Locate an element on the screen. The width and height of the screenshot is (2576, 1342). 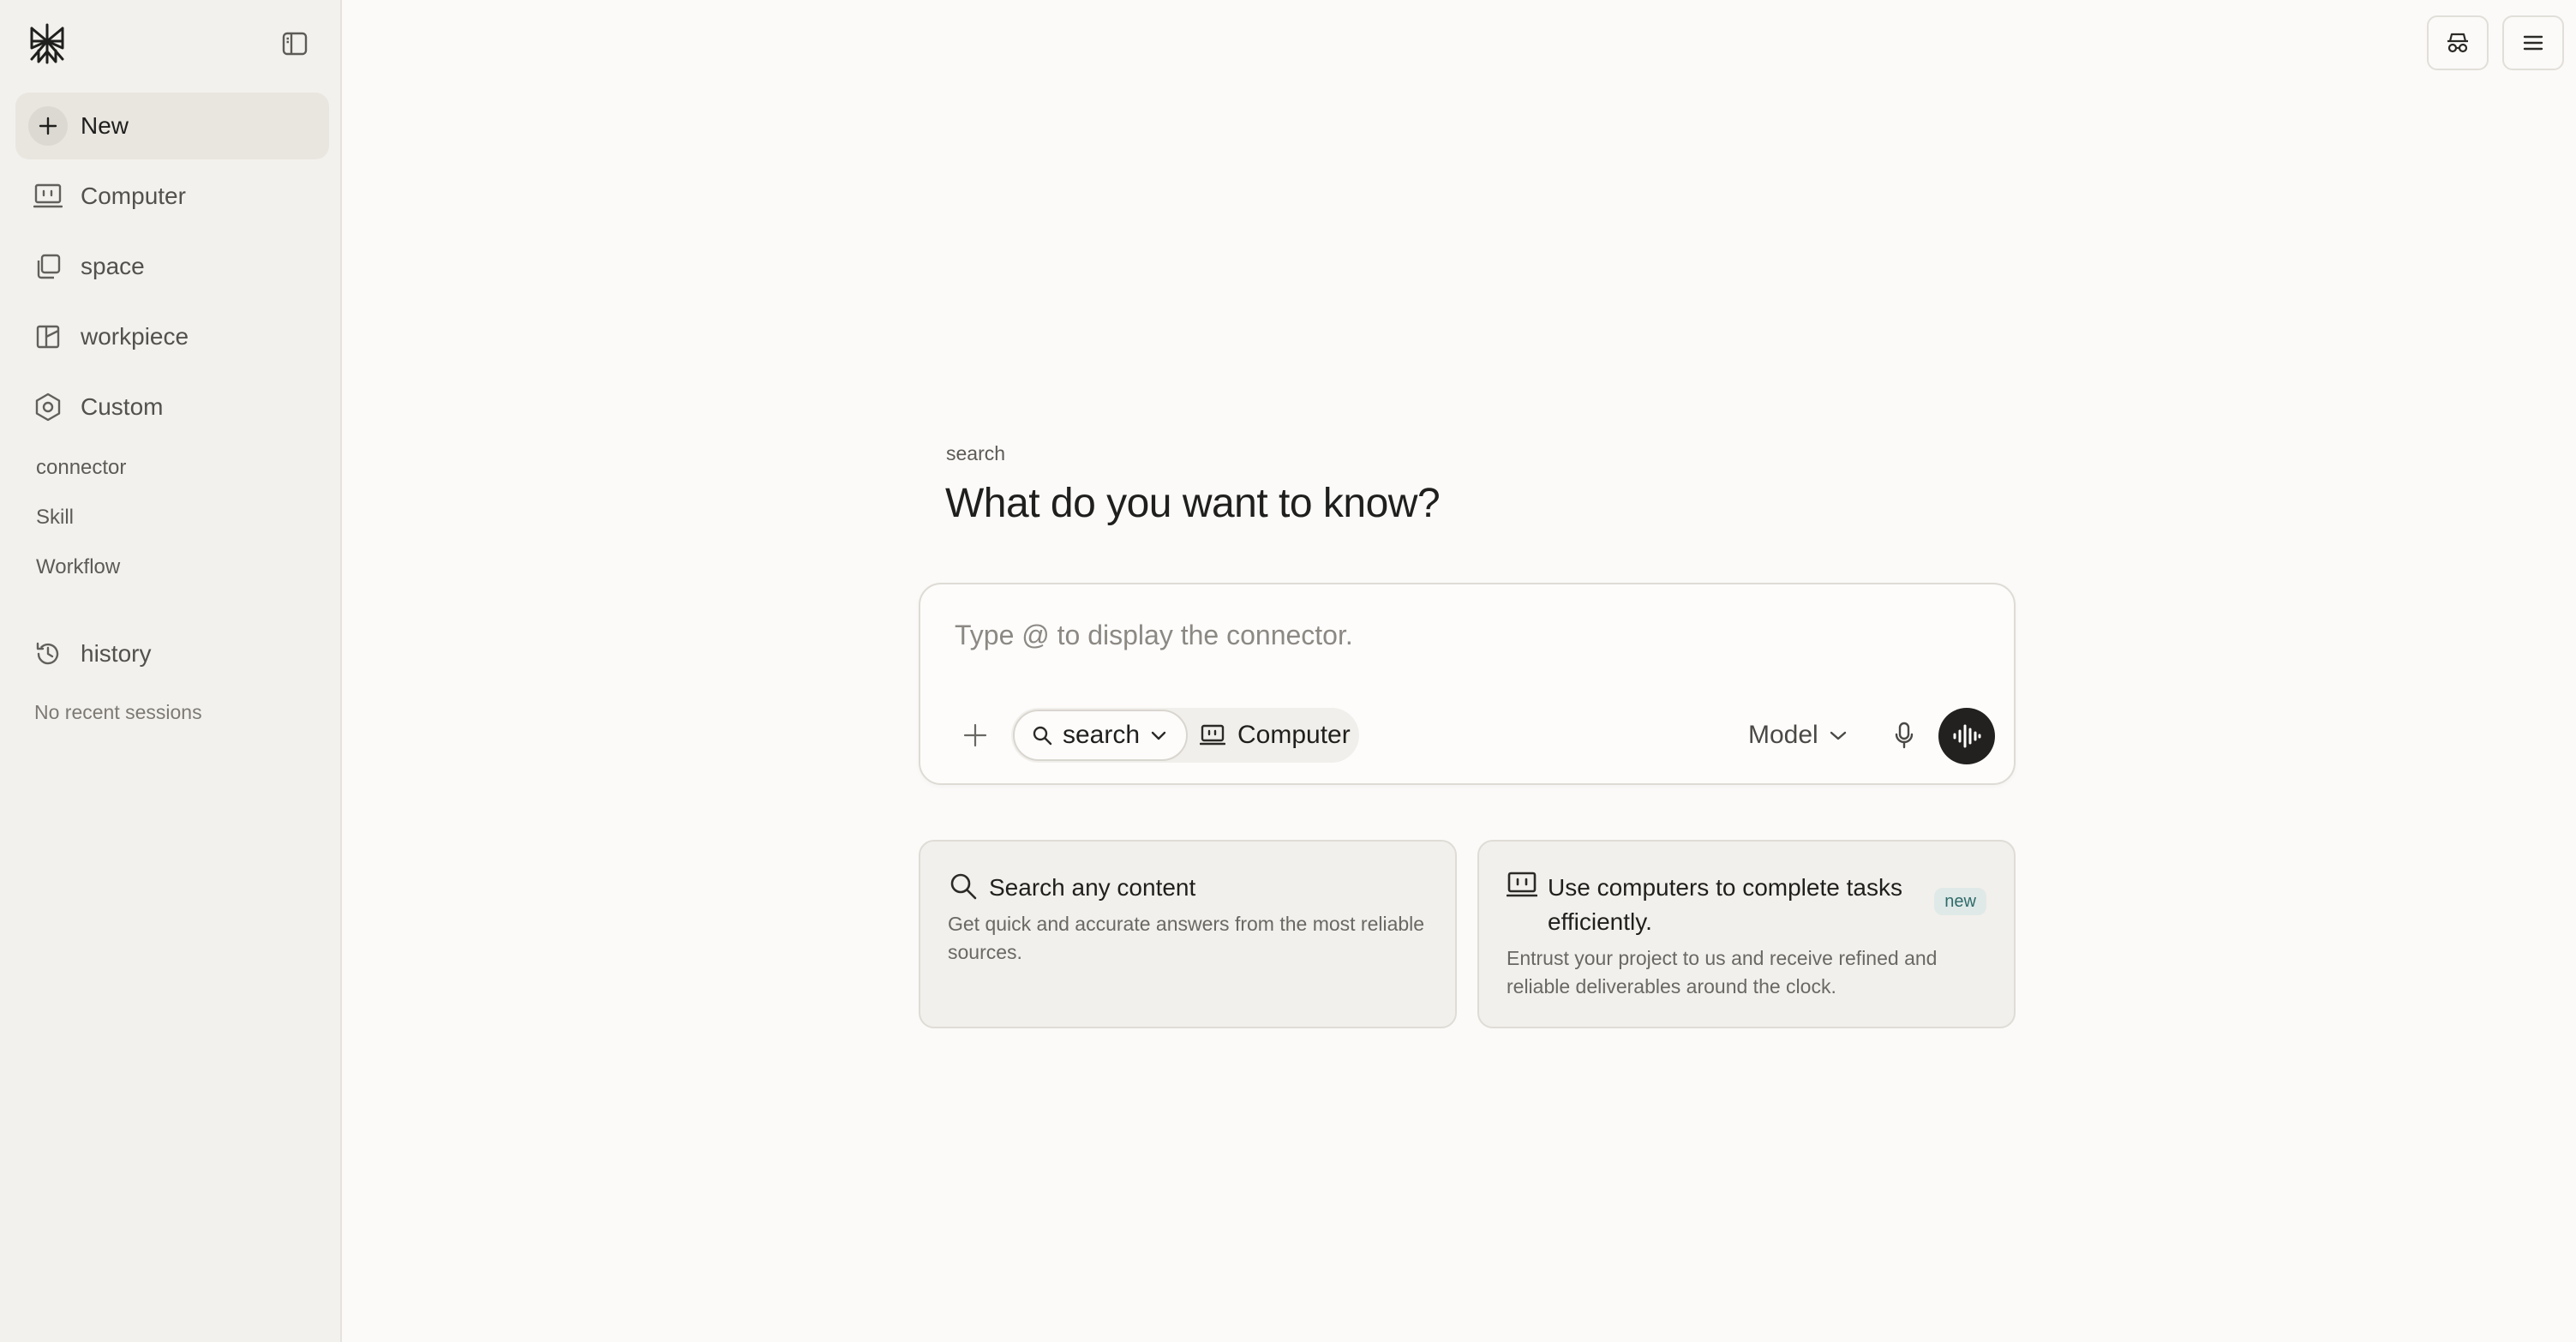
waveform-icon is located at coordinates (1966, 736).